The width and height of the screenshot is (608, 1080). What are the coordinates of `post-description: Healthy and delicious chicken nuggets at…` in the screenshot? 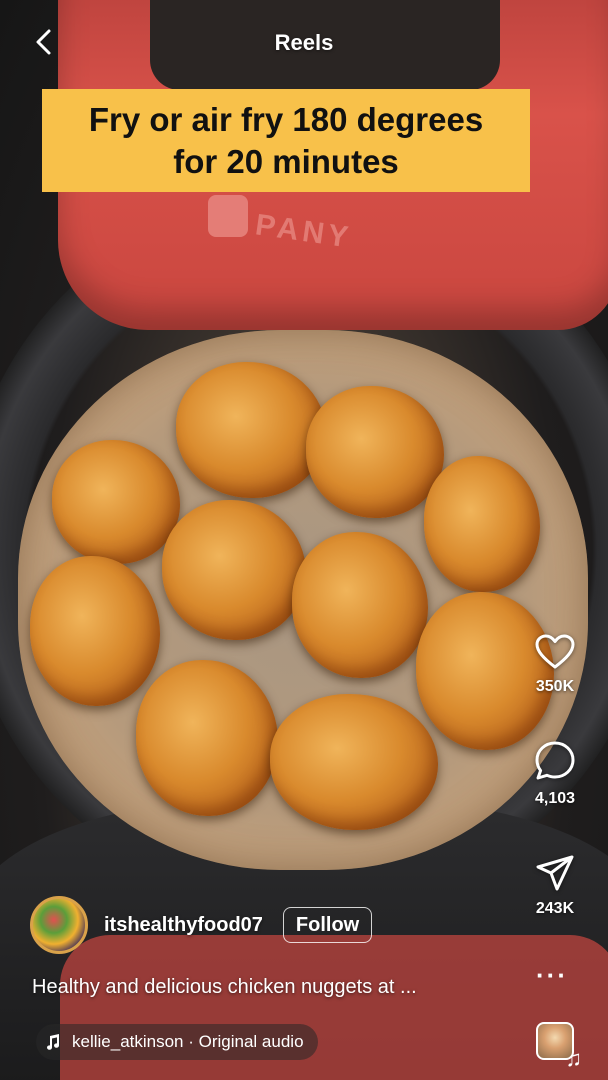 It's located at (224, 987).